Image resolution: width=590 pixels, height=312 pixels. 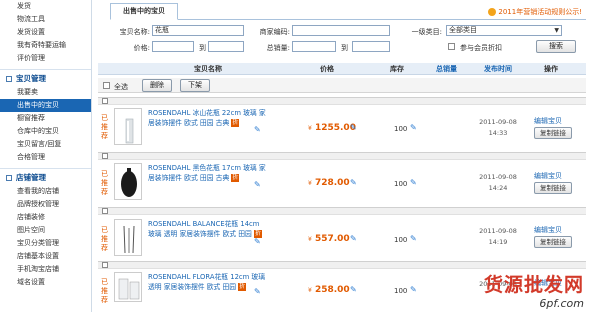 What do you see at coordinates (45, 256) in the screenshot?
I see `sidebar-item-basic-settings: 店铺基本设置` at bounding box center [45, 256].